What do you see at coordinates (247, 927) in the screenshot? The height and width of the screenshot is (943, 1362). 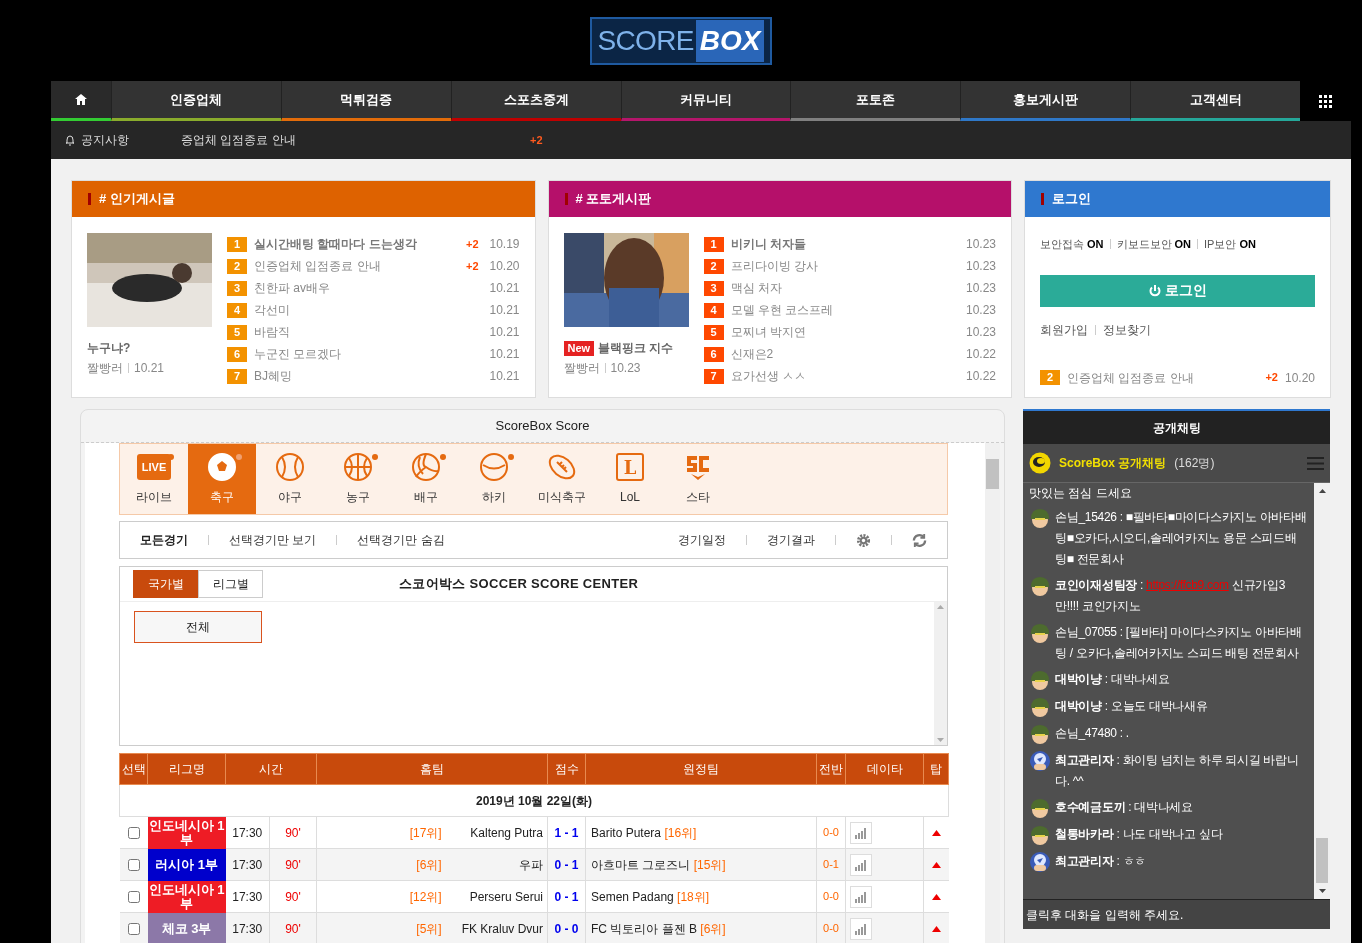 I see `time-cell: 17:30` at bounding box center [247, 927].